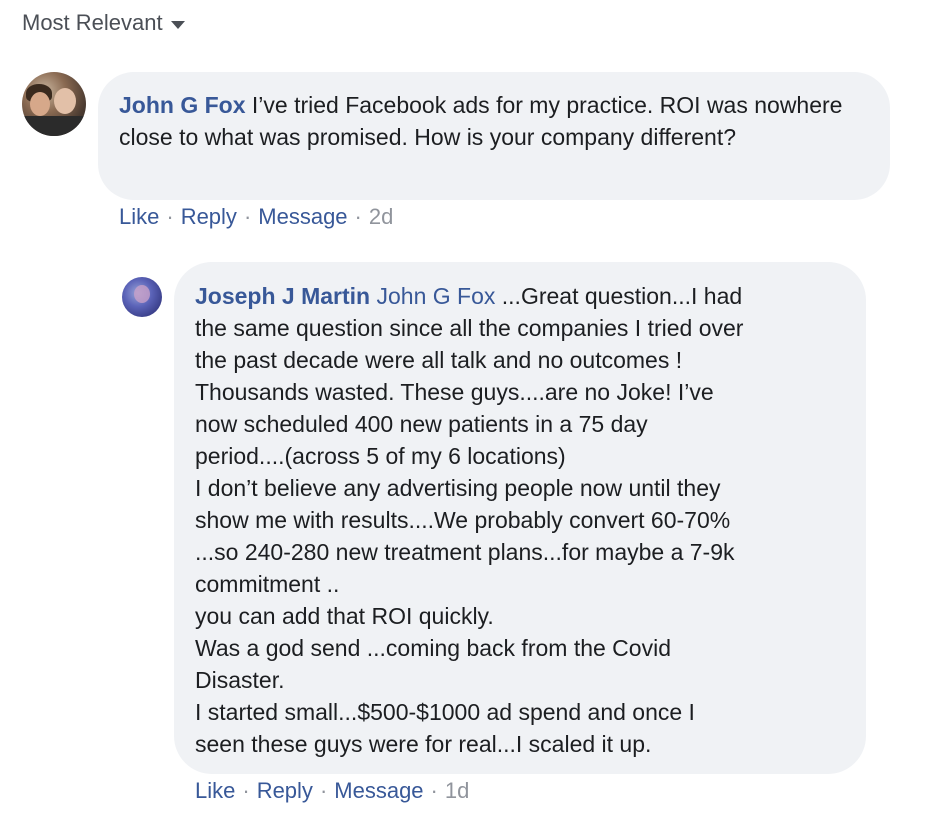 This screenshot has height=830, width=952. I want to click on reply-line: commitment .., so click(267, 584).